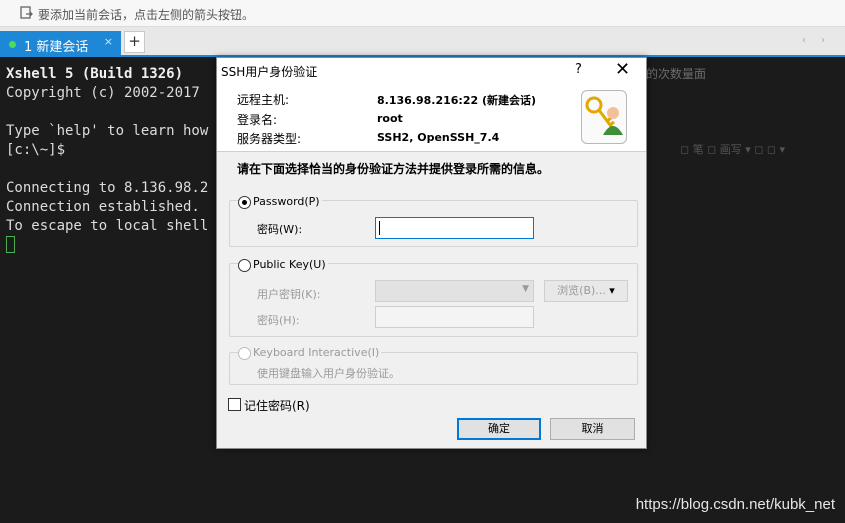 The height and width of the screenshot is (523, 845). I want to click on browse-button: 浏览(B)... ▾, so click(586, 291).